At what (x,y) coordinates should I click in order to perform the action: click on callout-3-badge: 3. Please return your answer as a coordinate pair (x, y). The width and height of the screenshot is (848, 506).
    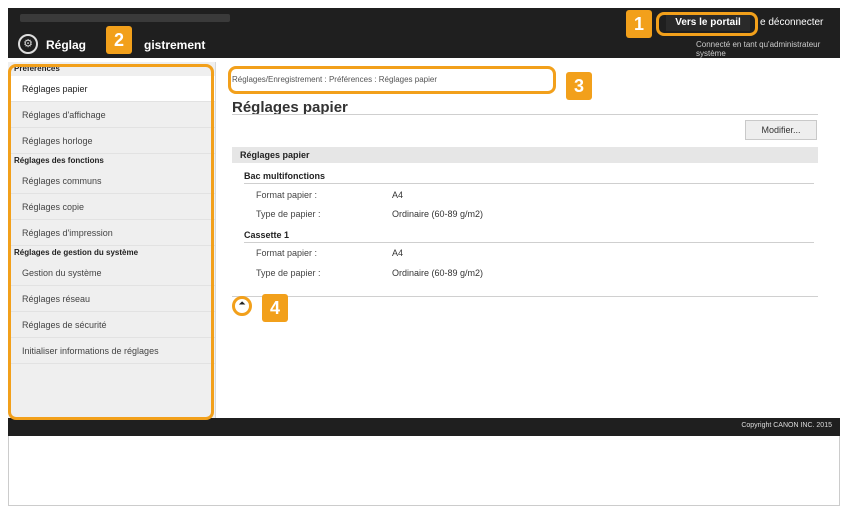
    Looking at the image, I should click on (579, 86).